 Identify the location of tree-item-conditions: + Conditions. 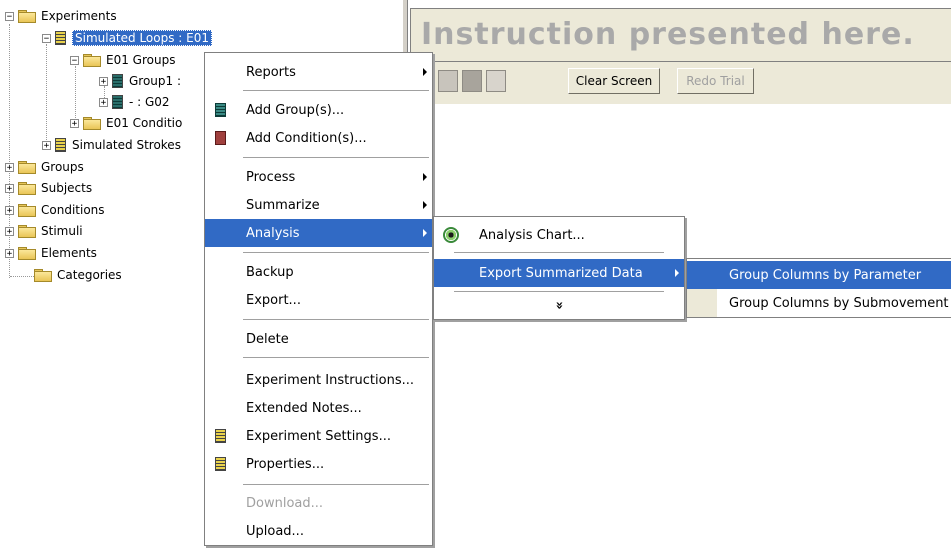
(55, 210).